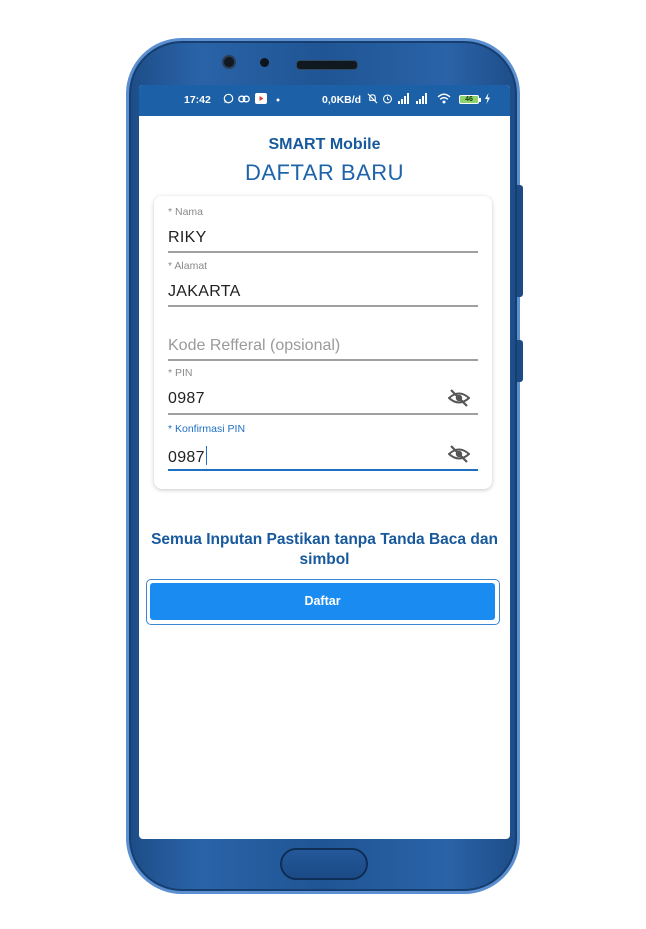 Image resolution: width=646 pixels, height=929 pixels. Describe the element at coordinates (323, 285) in the screenshot. I see `alamat-field: * Alamat JAKARTA` at that location.